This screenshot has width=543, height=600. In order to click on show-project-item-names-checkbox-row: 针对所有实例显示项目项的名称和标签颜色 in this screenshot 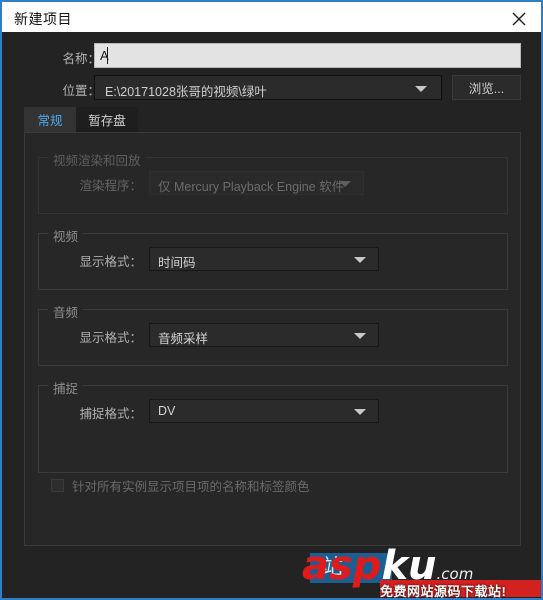, I will do `click(281, 485)`.